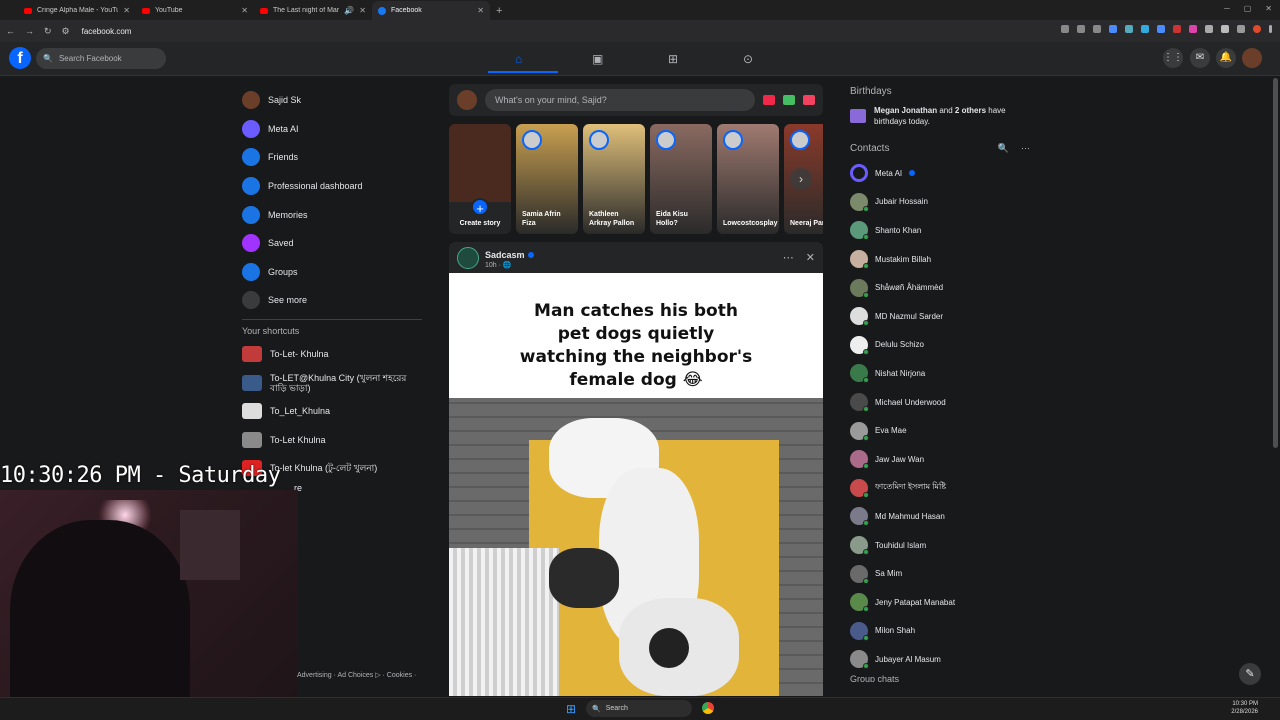  I want to click on contact-item: Eva Mae, so click(940, 430).